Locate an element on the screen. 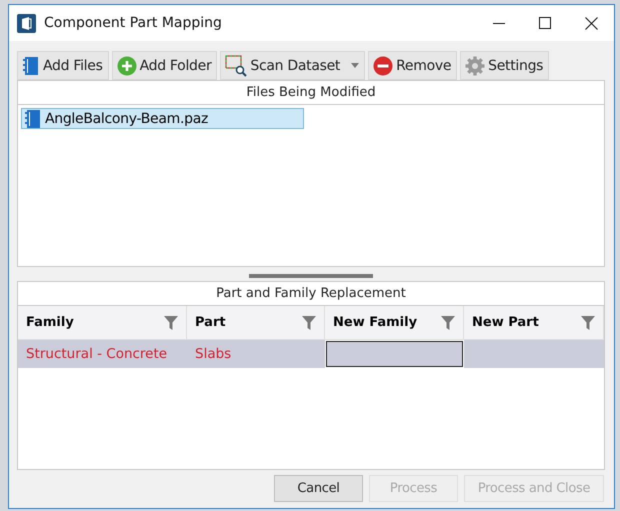 This screenshot has width=620, height=511. scan-icon is located at coordinates (236, 65).